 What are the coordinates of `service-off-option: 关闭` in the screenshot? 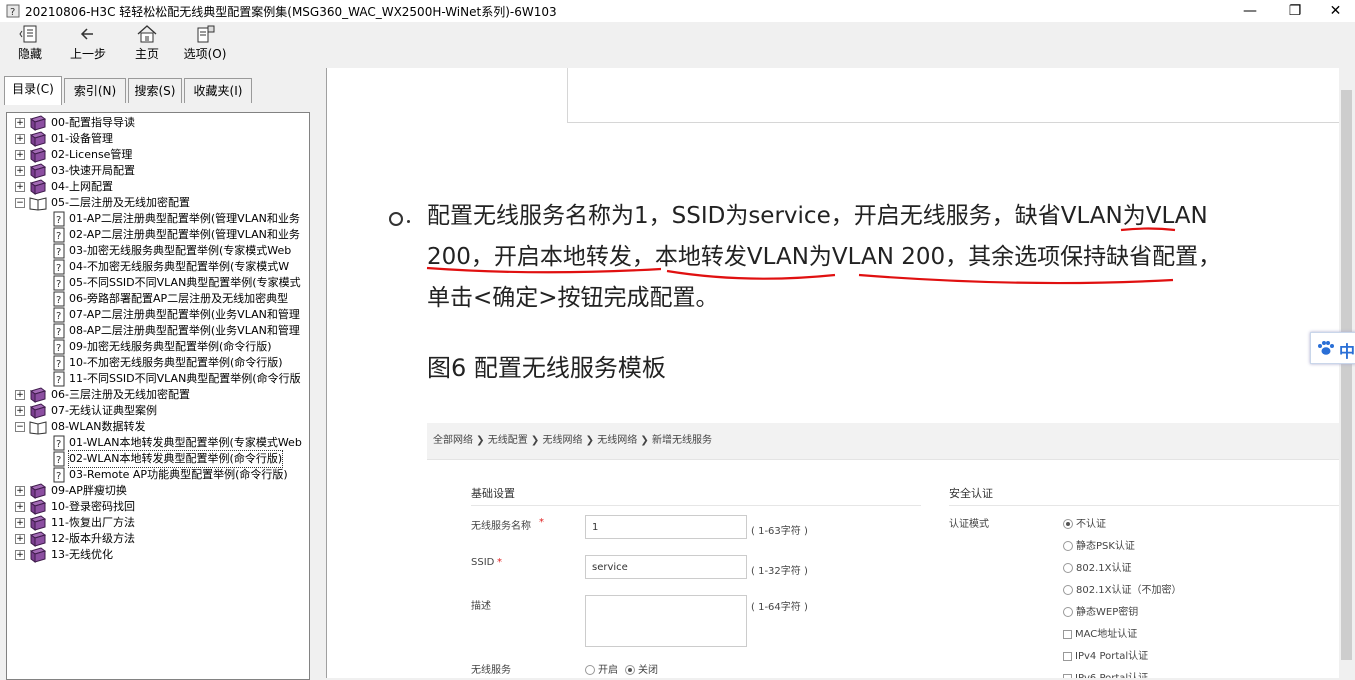 It's located at (641, 668).